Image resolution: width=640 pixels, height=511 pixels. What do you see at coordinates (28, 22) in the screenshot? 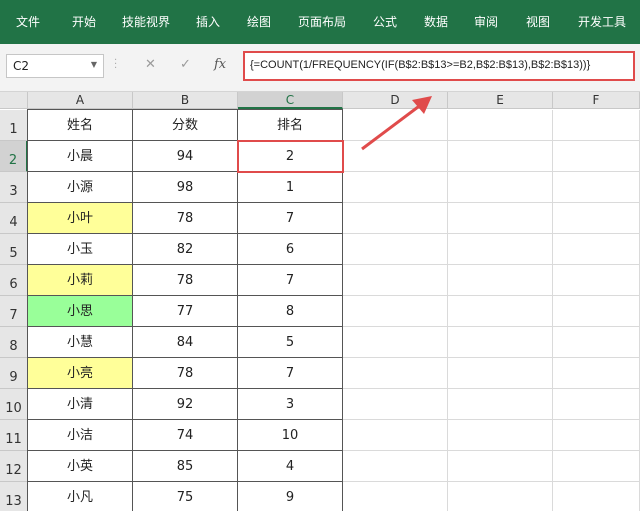
I see `menu-tab-1: 文件` at bounding box center [28, 22].